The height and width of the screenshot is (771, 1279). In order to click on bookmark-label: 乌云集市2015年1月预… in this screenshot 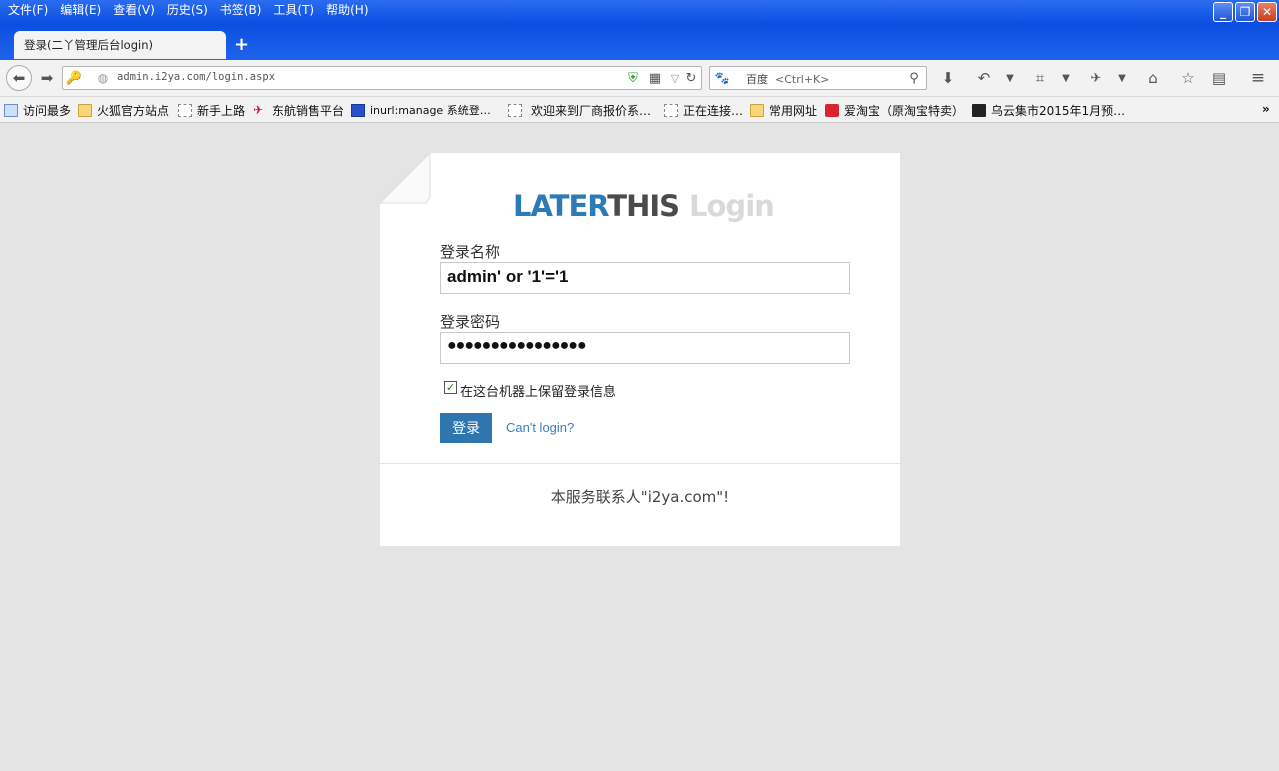, I will do `click(1058, 111)`.